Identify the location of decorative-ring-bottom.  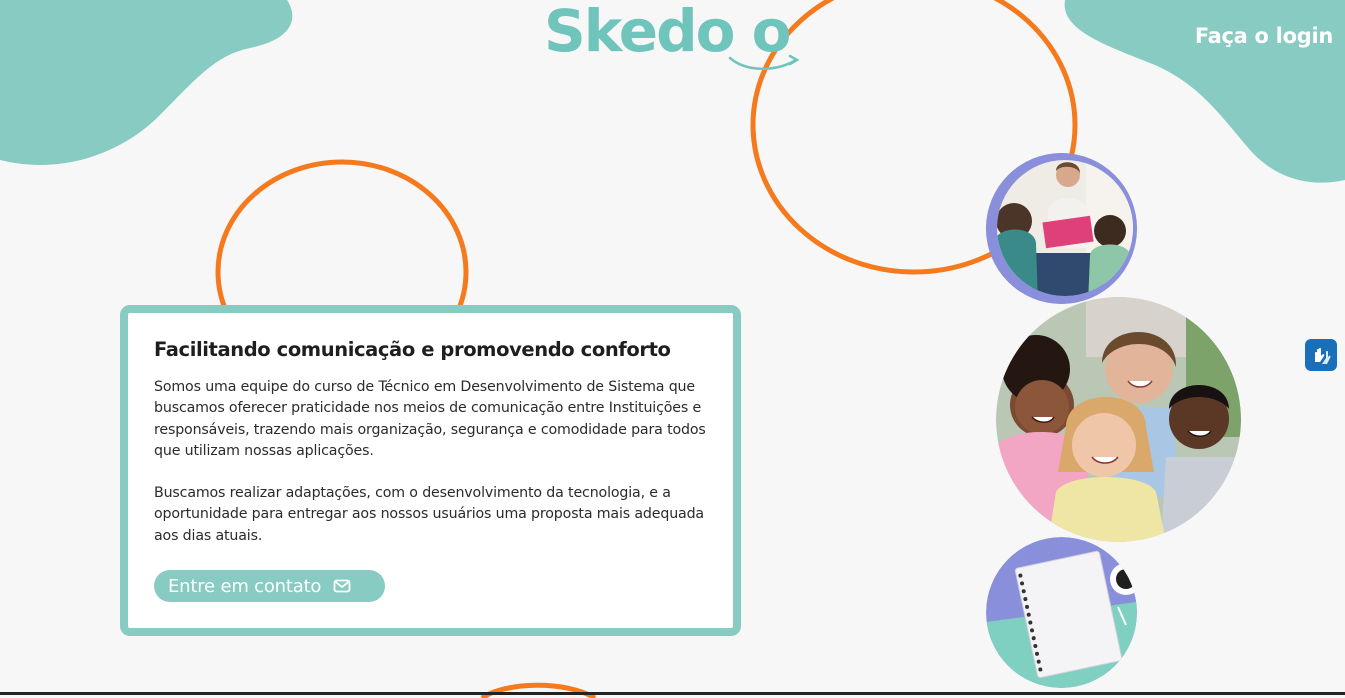
(538, 690).